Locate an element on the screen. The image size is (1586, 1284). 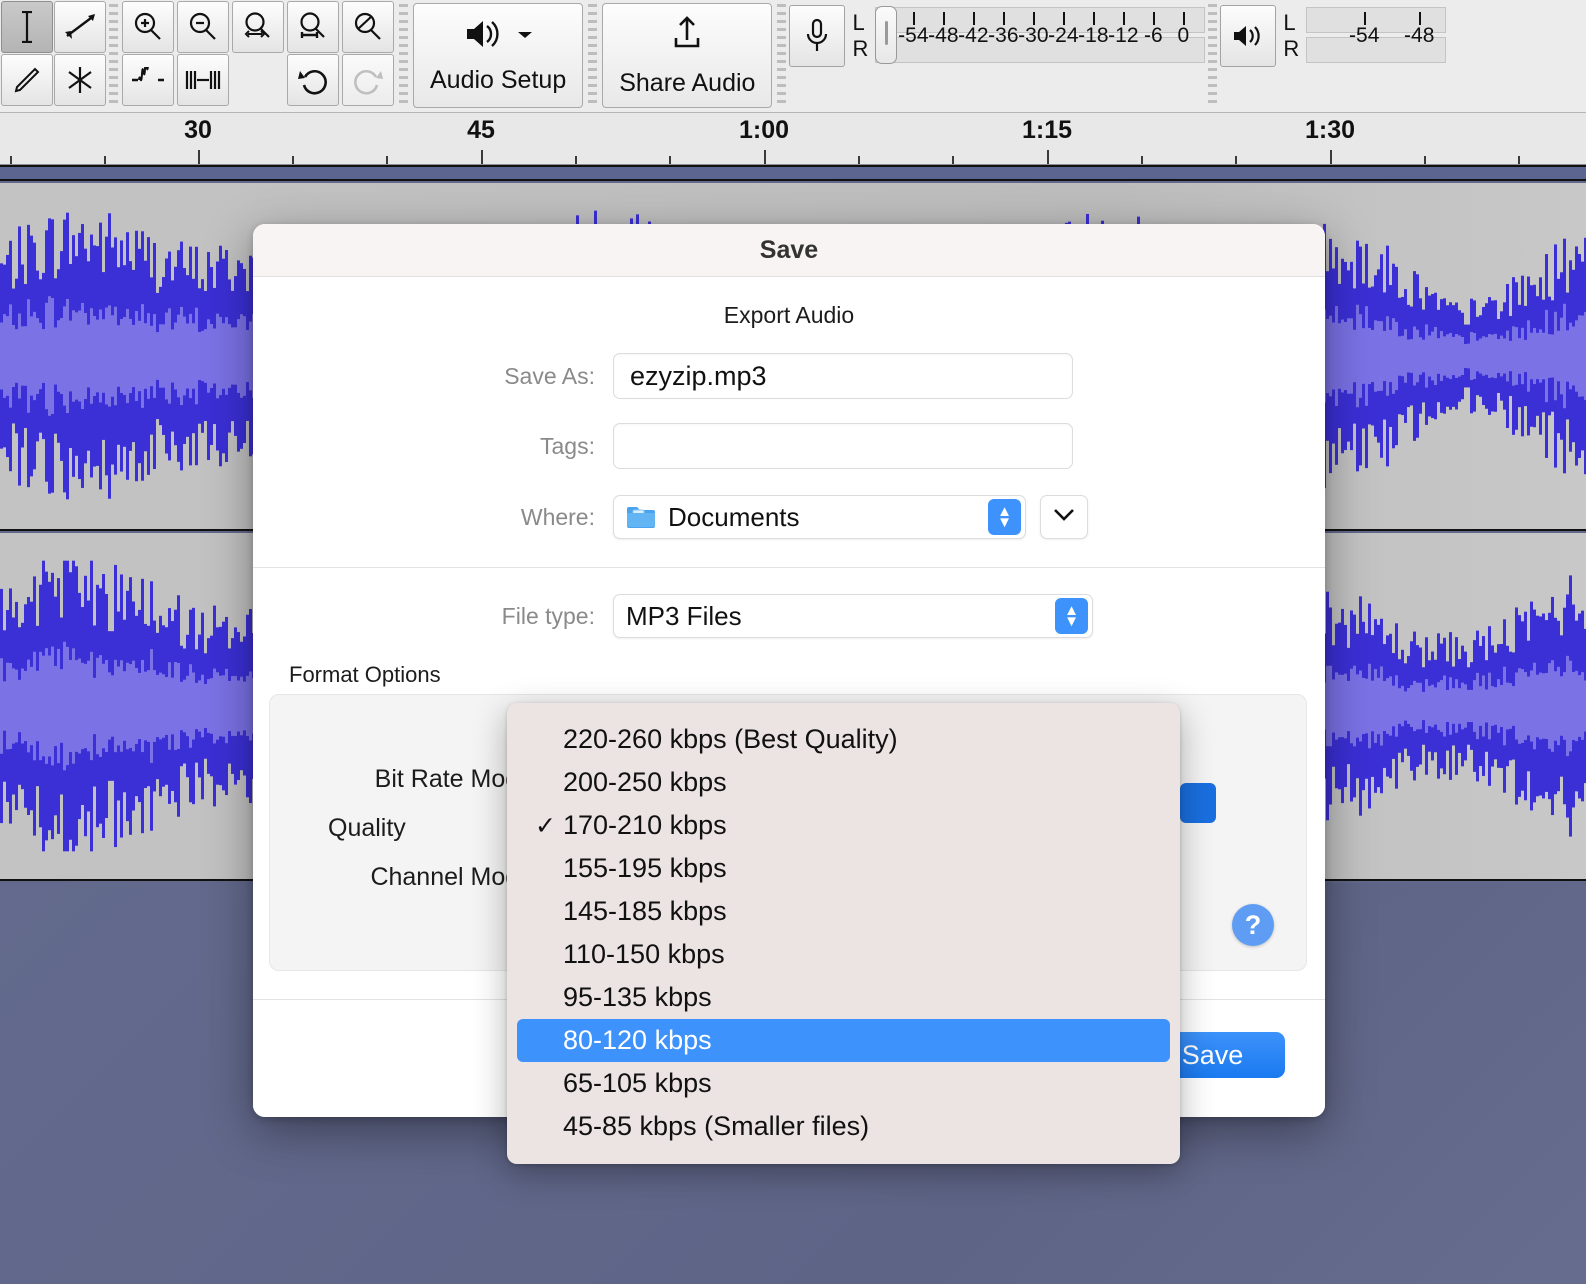
ruler-label: 1:15 is located at coordinates (1047, 130).